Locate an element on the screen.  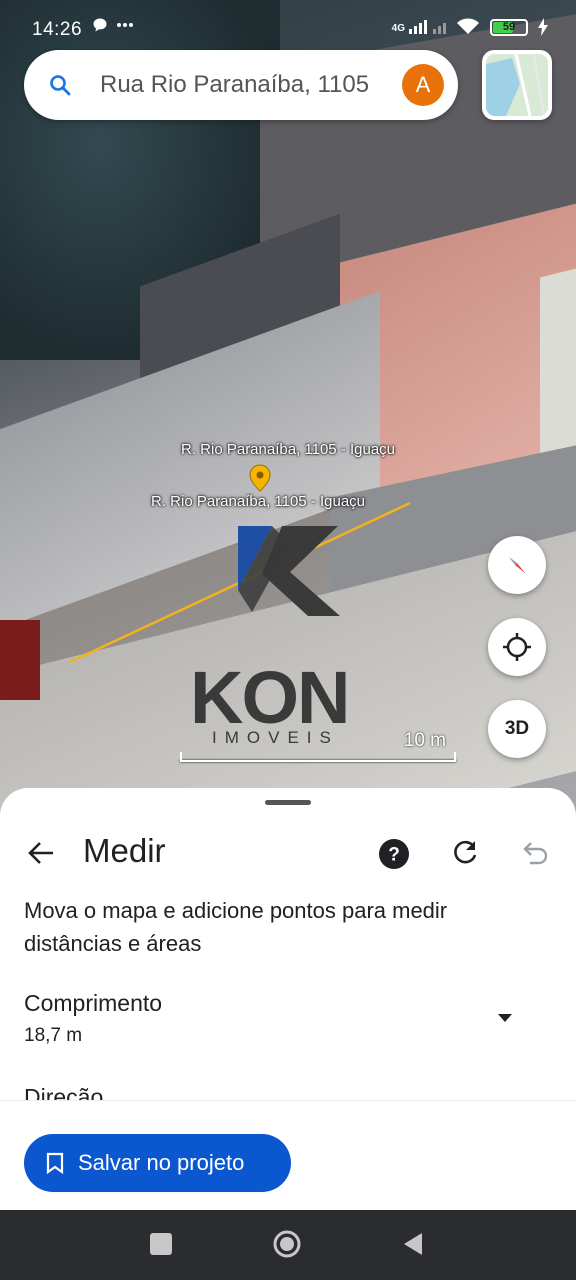
battery-icon: 59 is located at coordinates (509, 27).